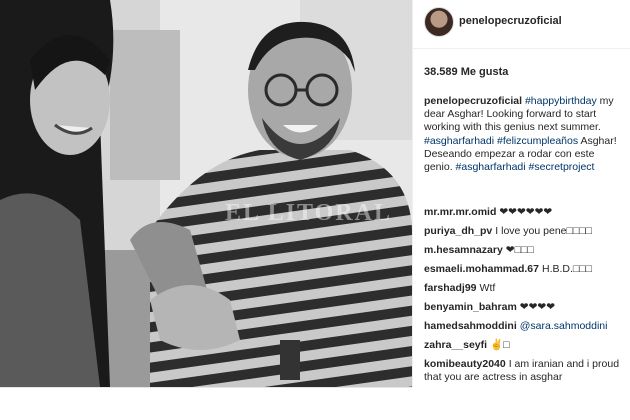 The width and height of the screenshot is (630, 420). What do you see at coordinates (466, 72) in the screenshot?
I see `likes-count: 38.589 Me gusta` at bounding box center [466, 72].